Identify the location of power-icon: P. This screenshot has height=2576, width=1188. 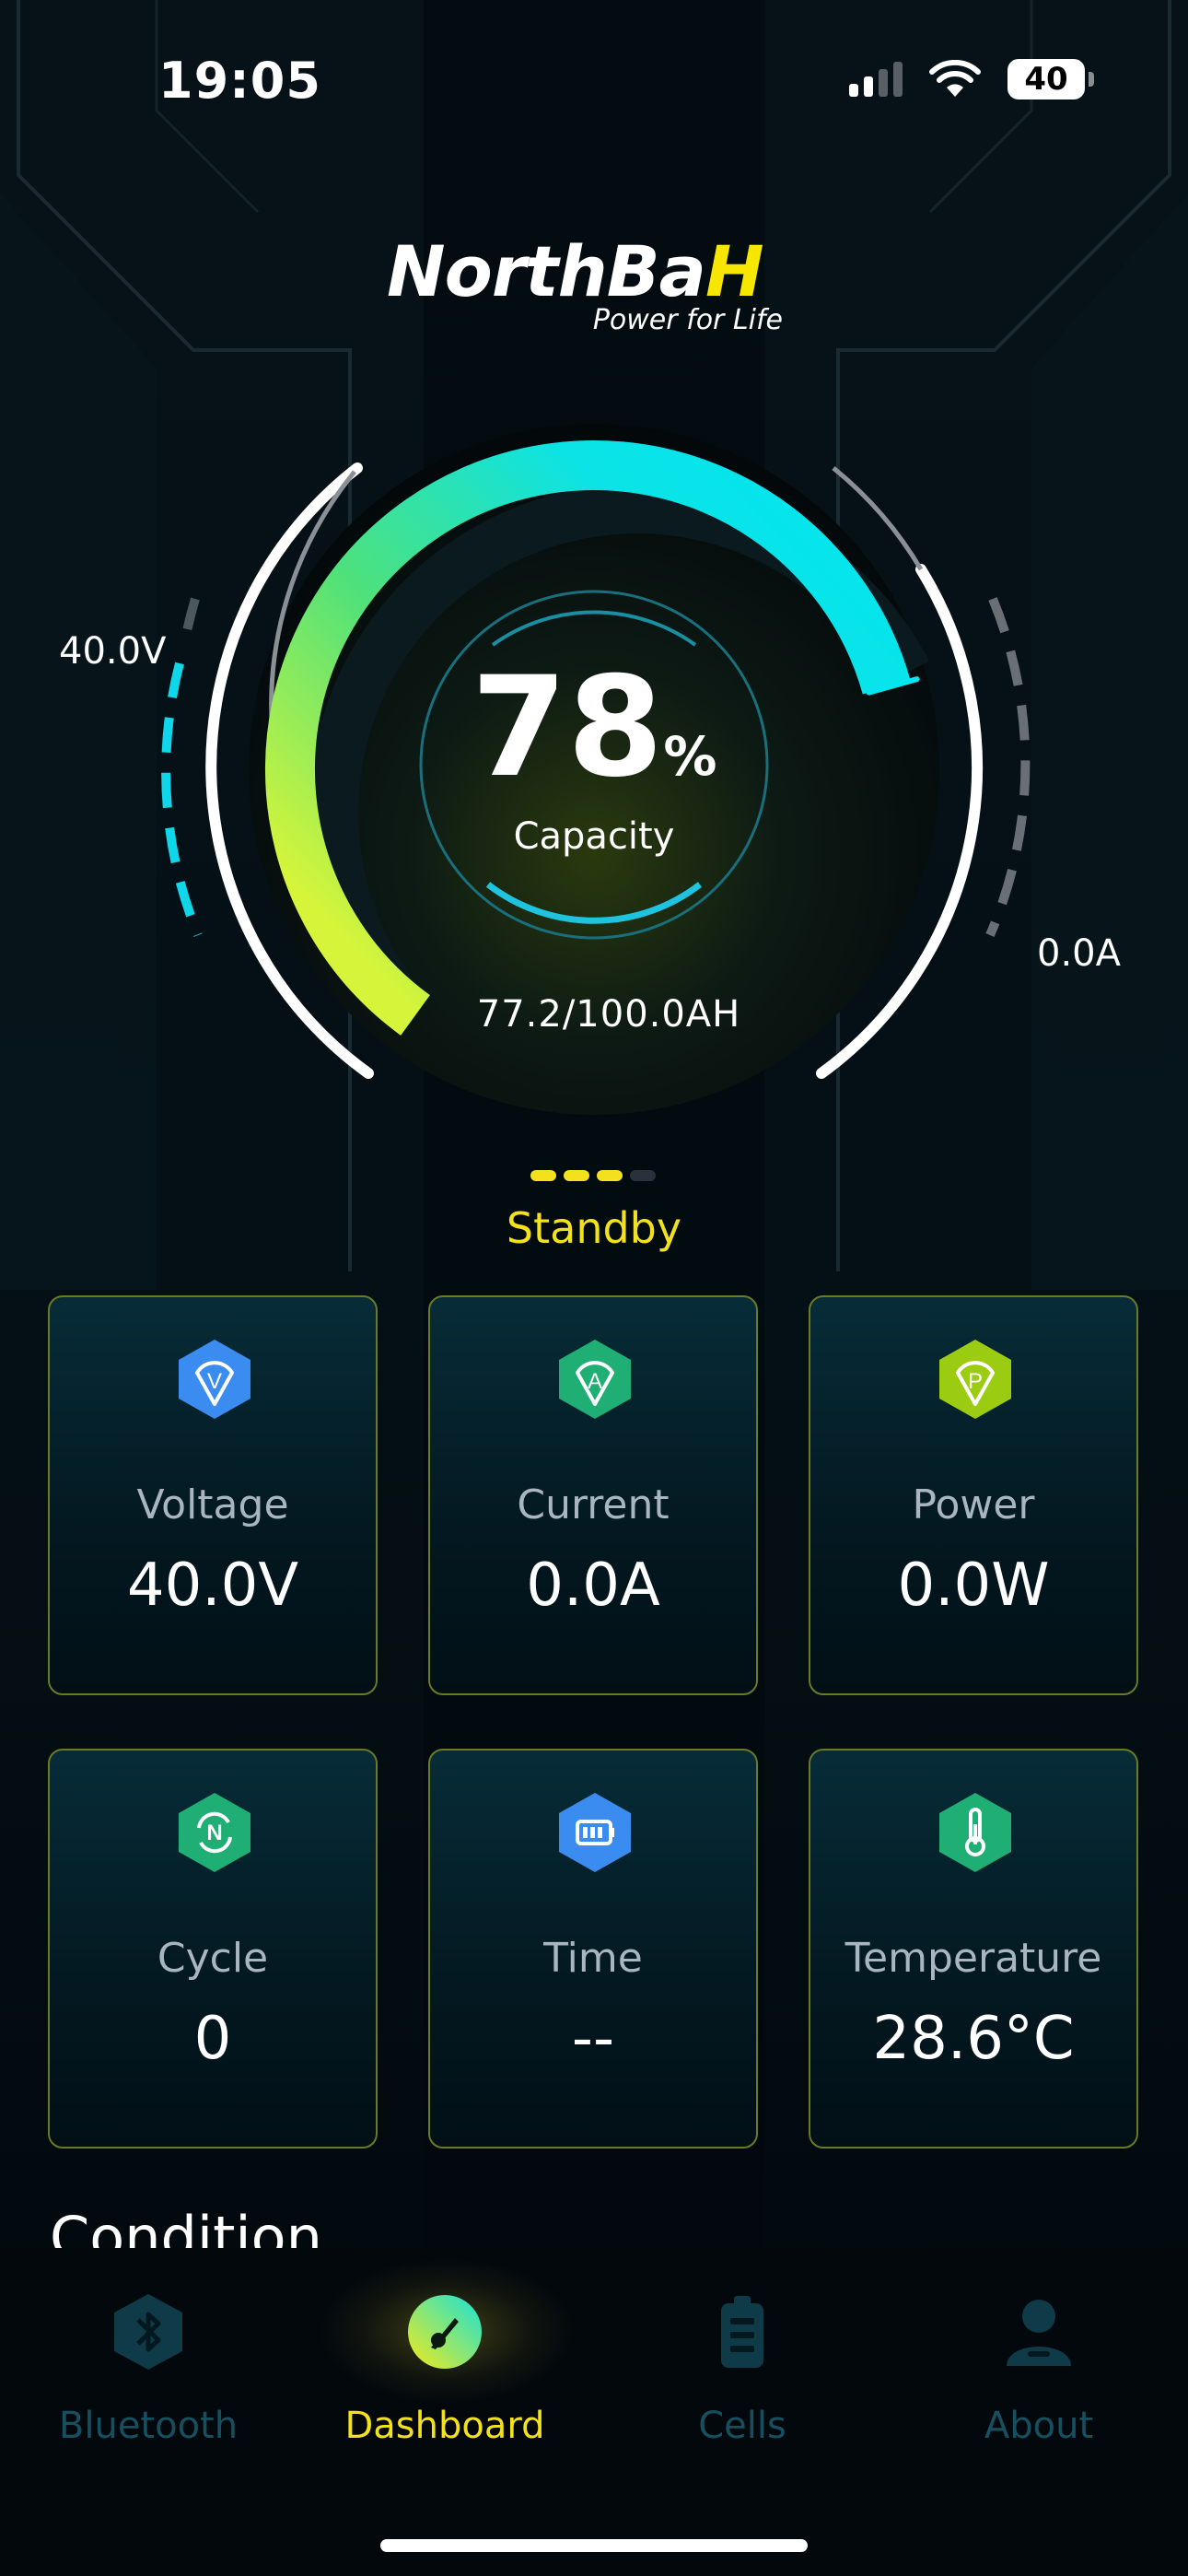
(975, 1379).